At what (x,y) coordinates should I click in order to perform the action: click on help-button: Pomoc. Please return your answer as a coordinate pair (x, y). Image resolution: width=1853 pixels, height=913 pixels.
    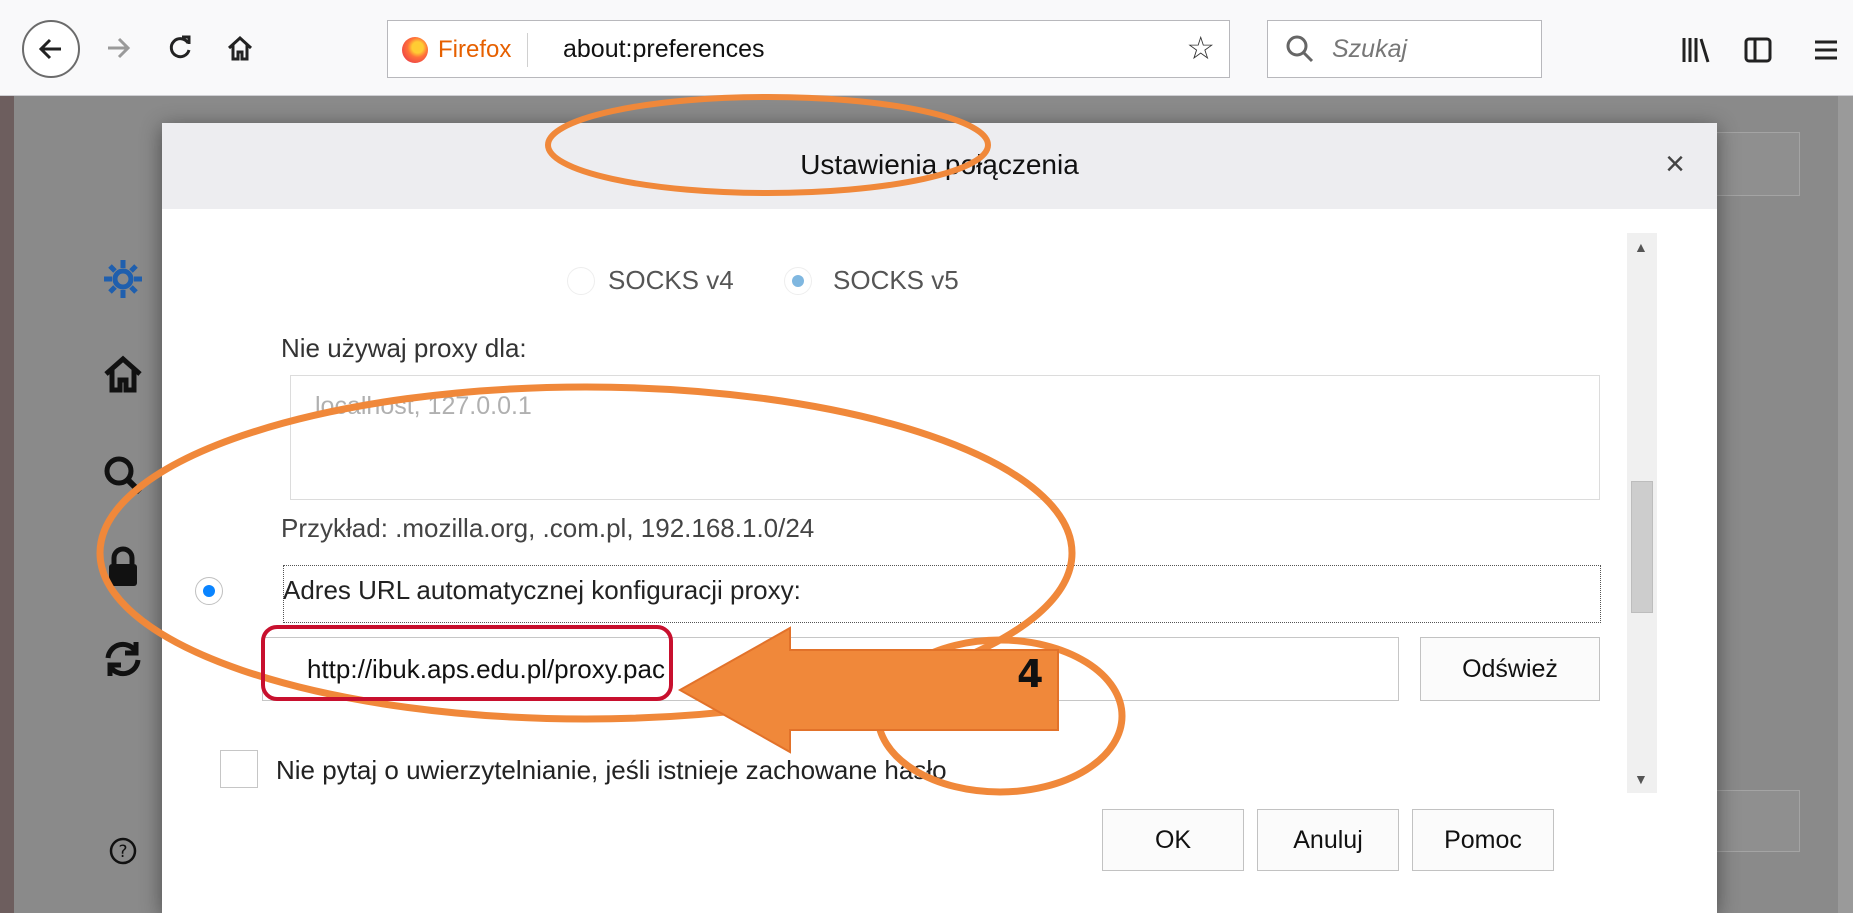
    Looking at the image, I should click on (1483, 840).